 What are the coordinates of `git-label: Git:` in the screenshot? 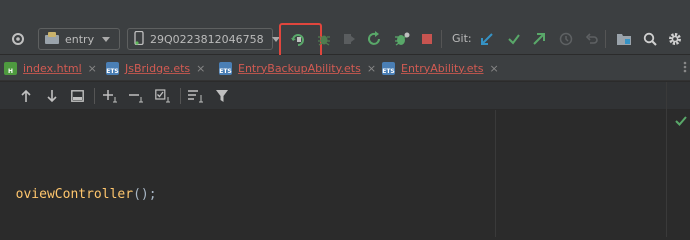 It's located at (462, 38).